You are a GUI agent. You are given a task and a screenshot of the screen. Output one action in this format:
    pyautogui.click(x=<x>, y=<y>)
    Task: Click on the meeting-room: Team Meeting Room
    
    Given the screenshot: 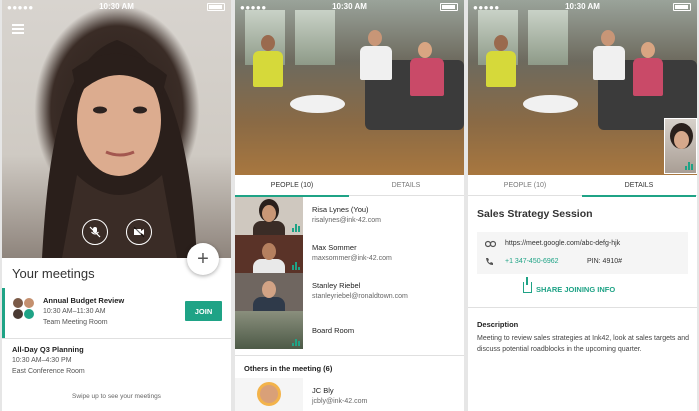 What is the action you would take?
    pyautogui.click(x=75, y=322)
    